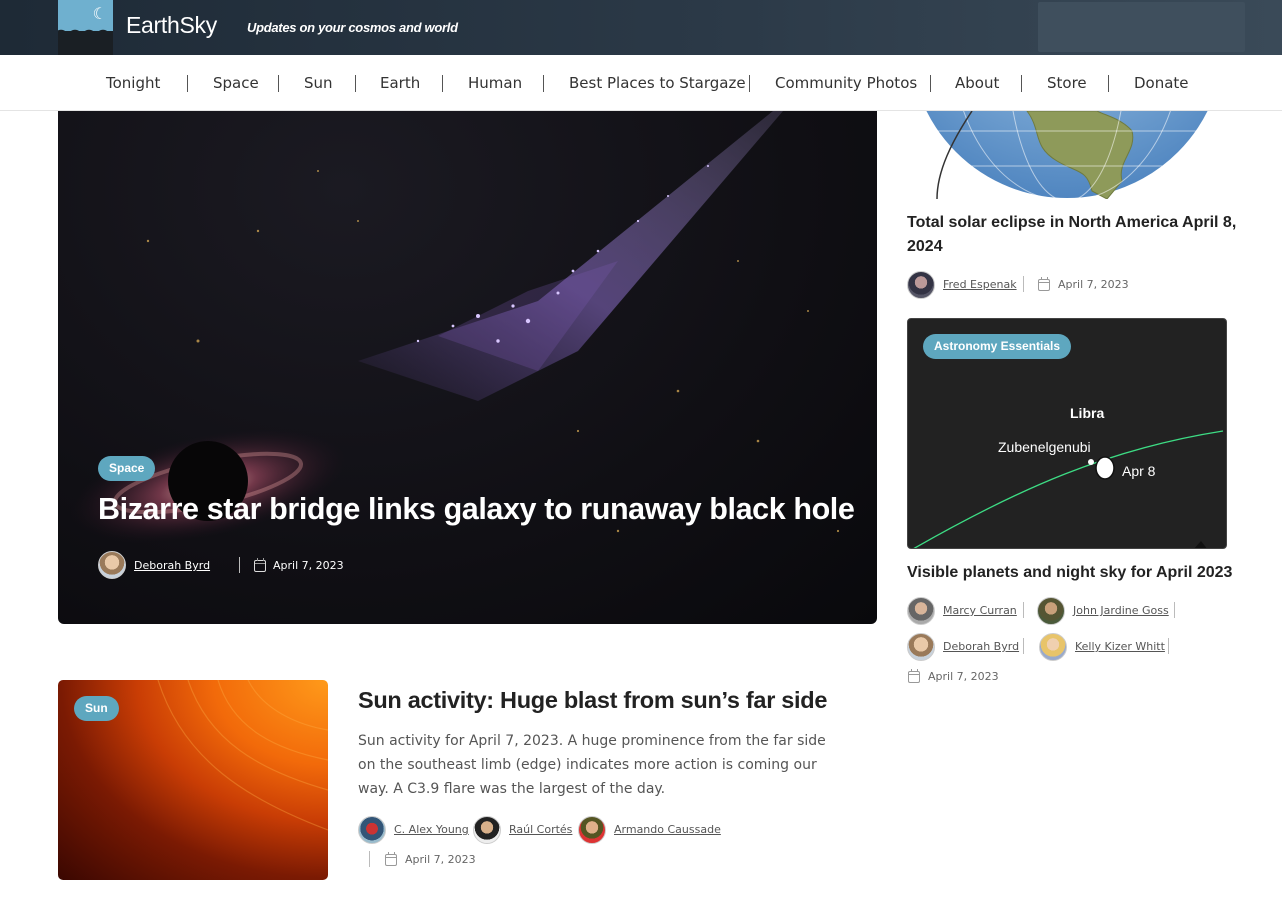 The image size is (1282, 910). What do you see at coordinates (540, 829) in the screenshot?
I see `author-link: Raúl Cortés` at bounding box center [540, 829].